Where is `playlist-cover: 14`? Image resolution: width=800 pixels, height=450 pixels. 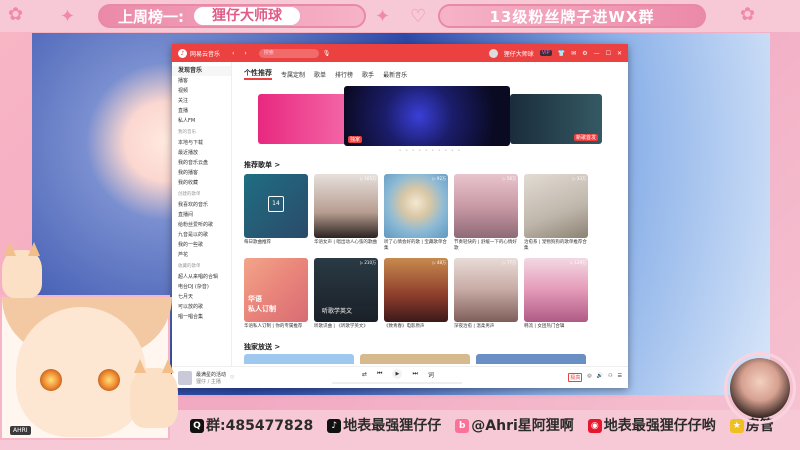 playlist-cover: 14 is located at coordinates (276, 206).